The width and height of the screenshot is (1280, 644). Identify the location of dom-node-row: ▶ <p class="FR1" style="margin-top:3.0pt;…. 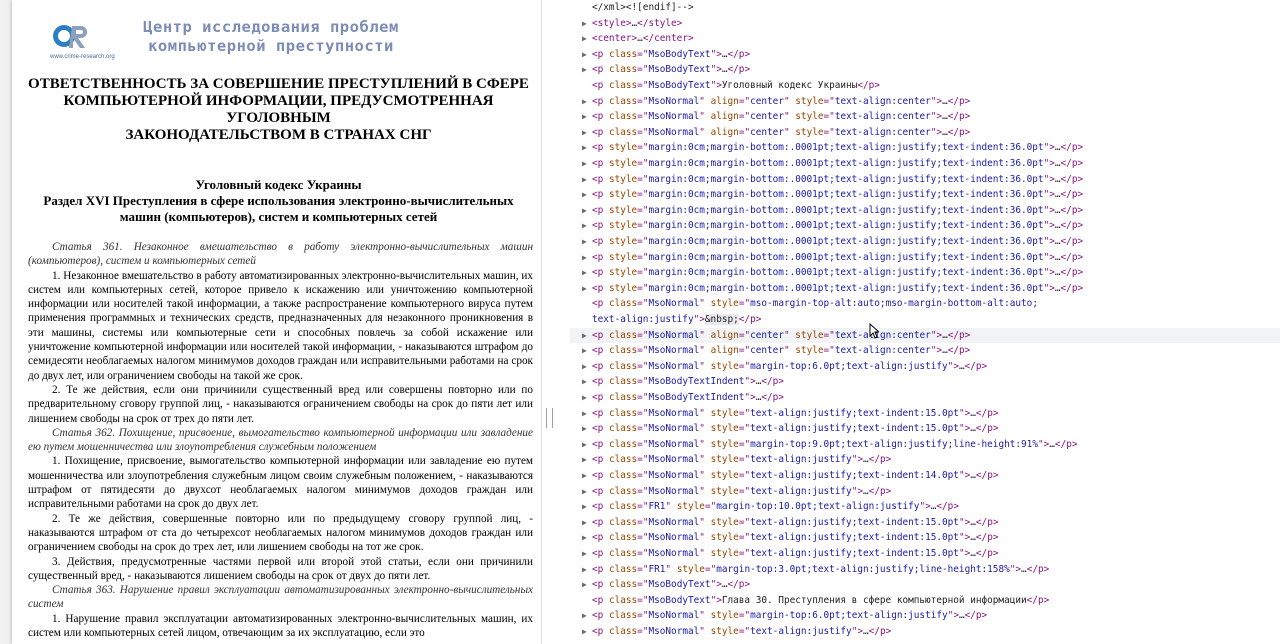
(925, 570).